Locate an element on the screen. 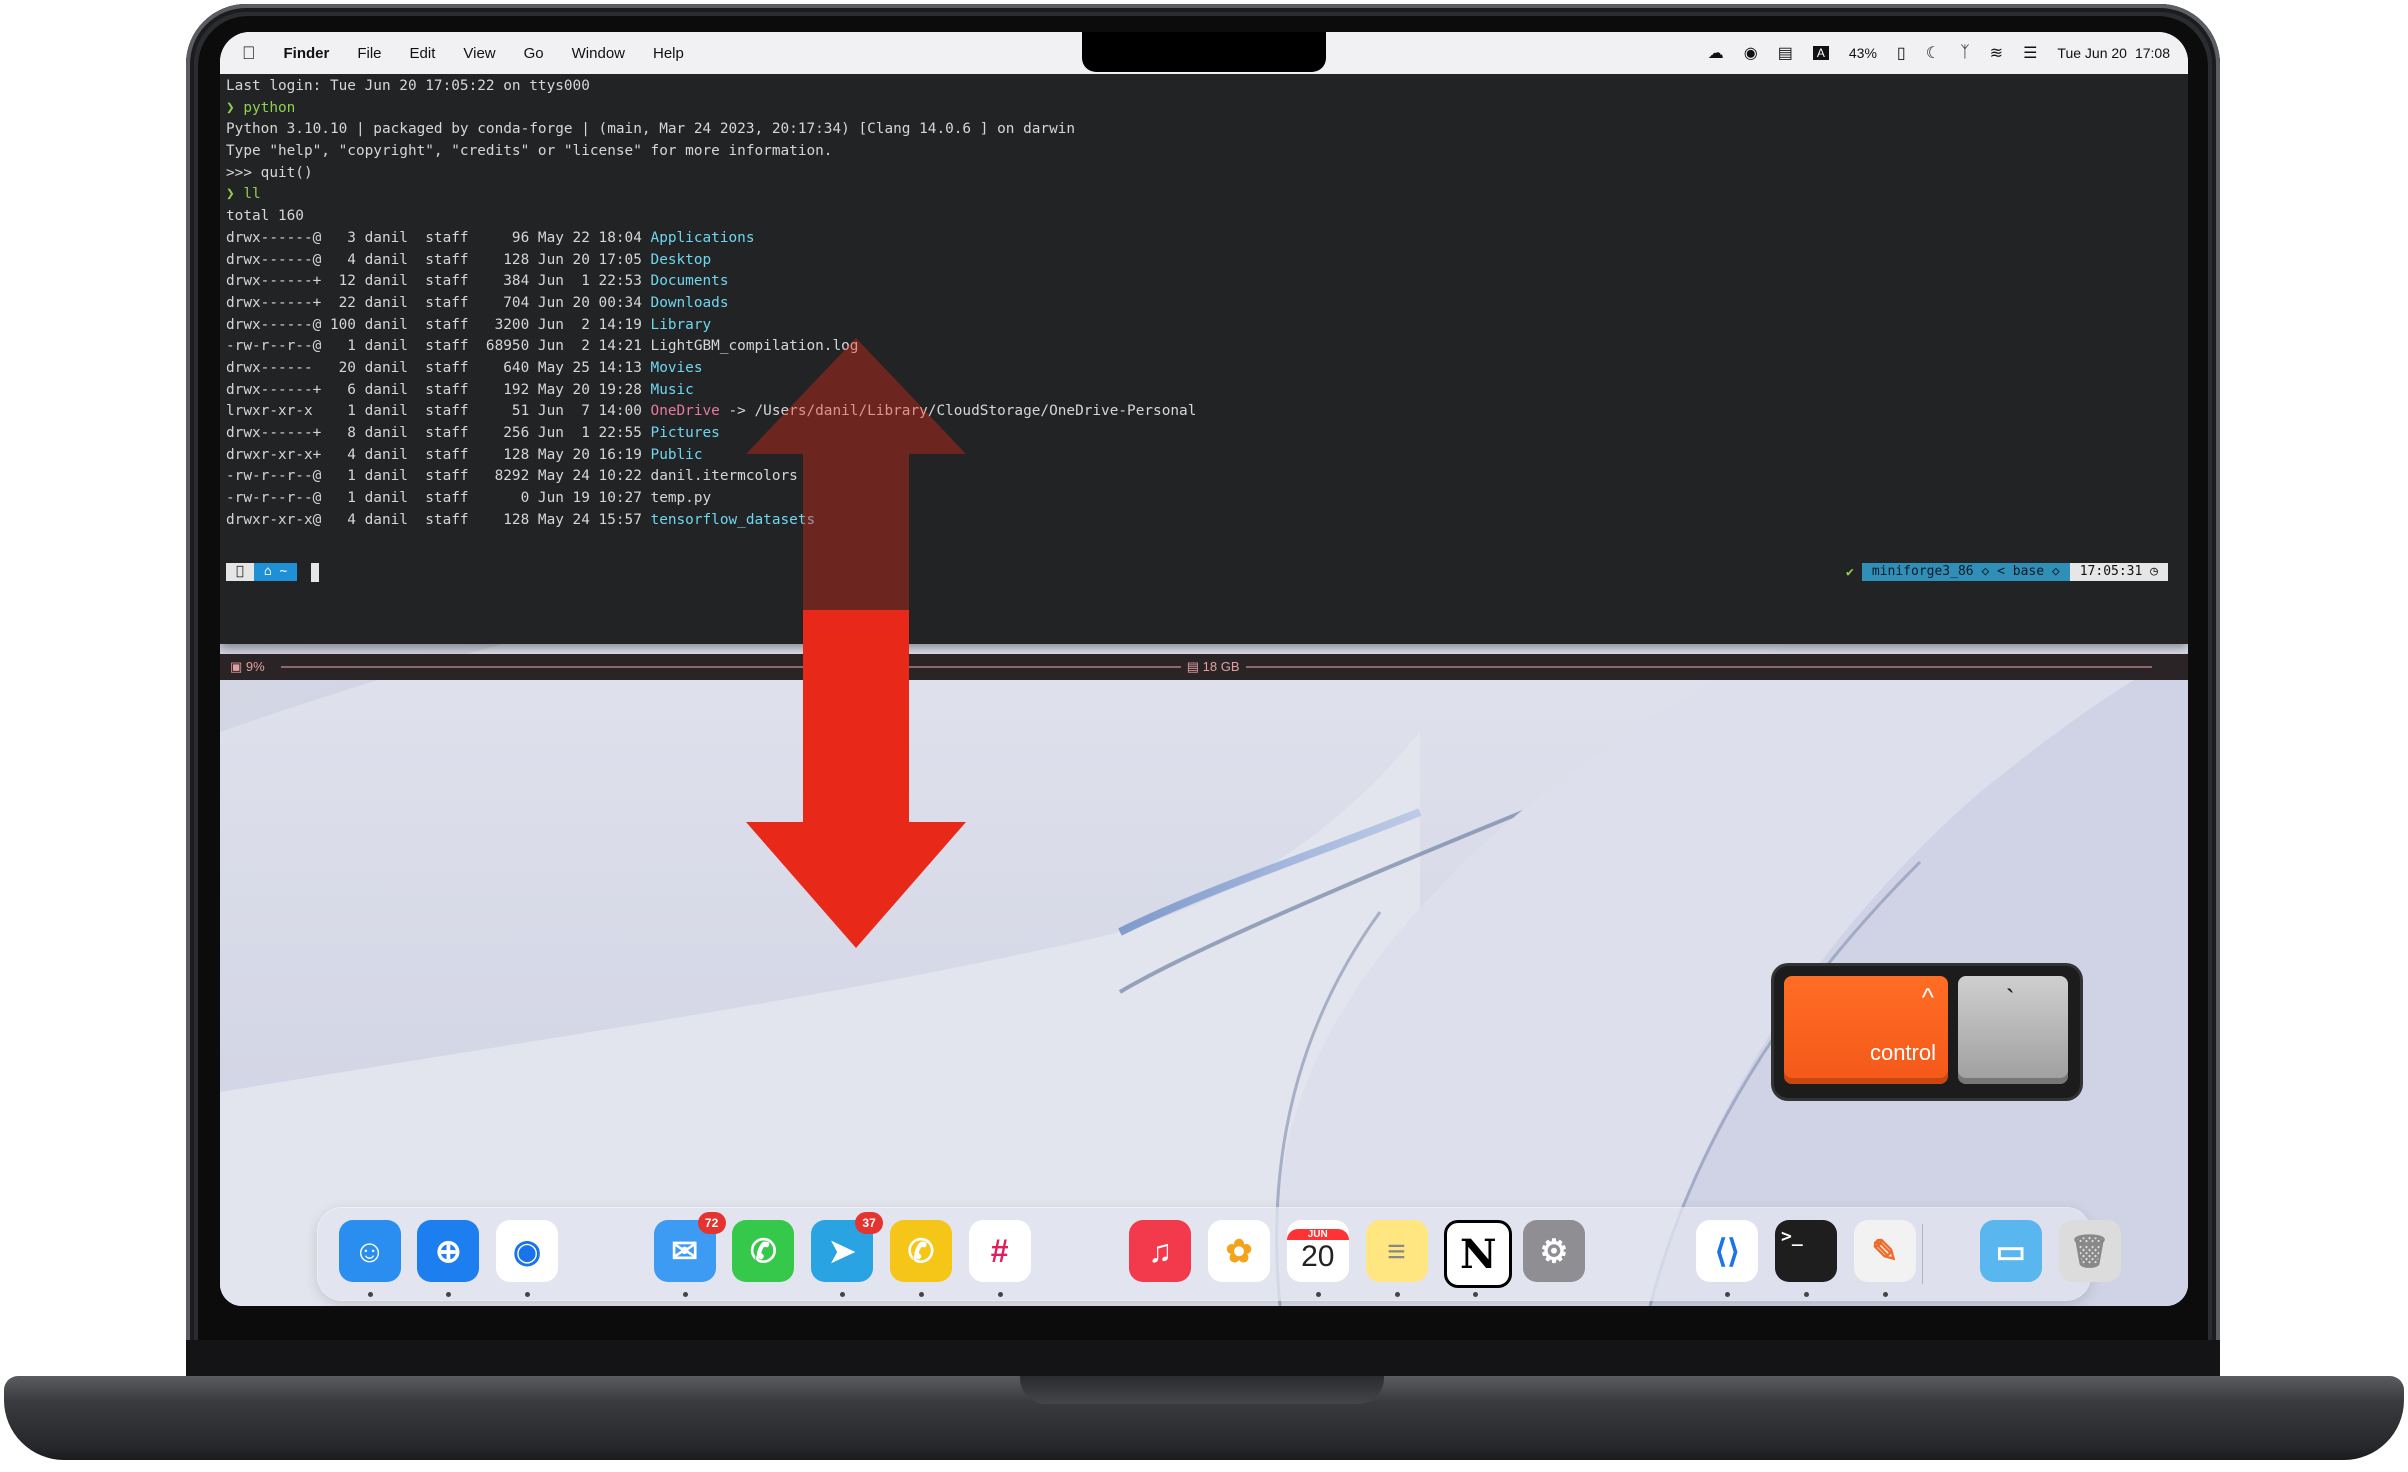  dock: ☺ ⊕ ◉ ✉ 72 ✆ ➤ 37 ✆ # ♫ ✿ JUN 20 ≡ N ⚙ ⟨⟩ >_ ✎ ▭ 🗑 is located at coordinates (1219, 1254).